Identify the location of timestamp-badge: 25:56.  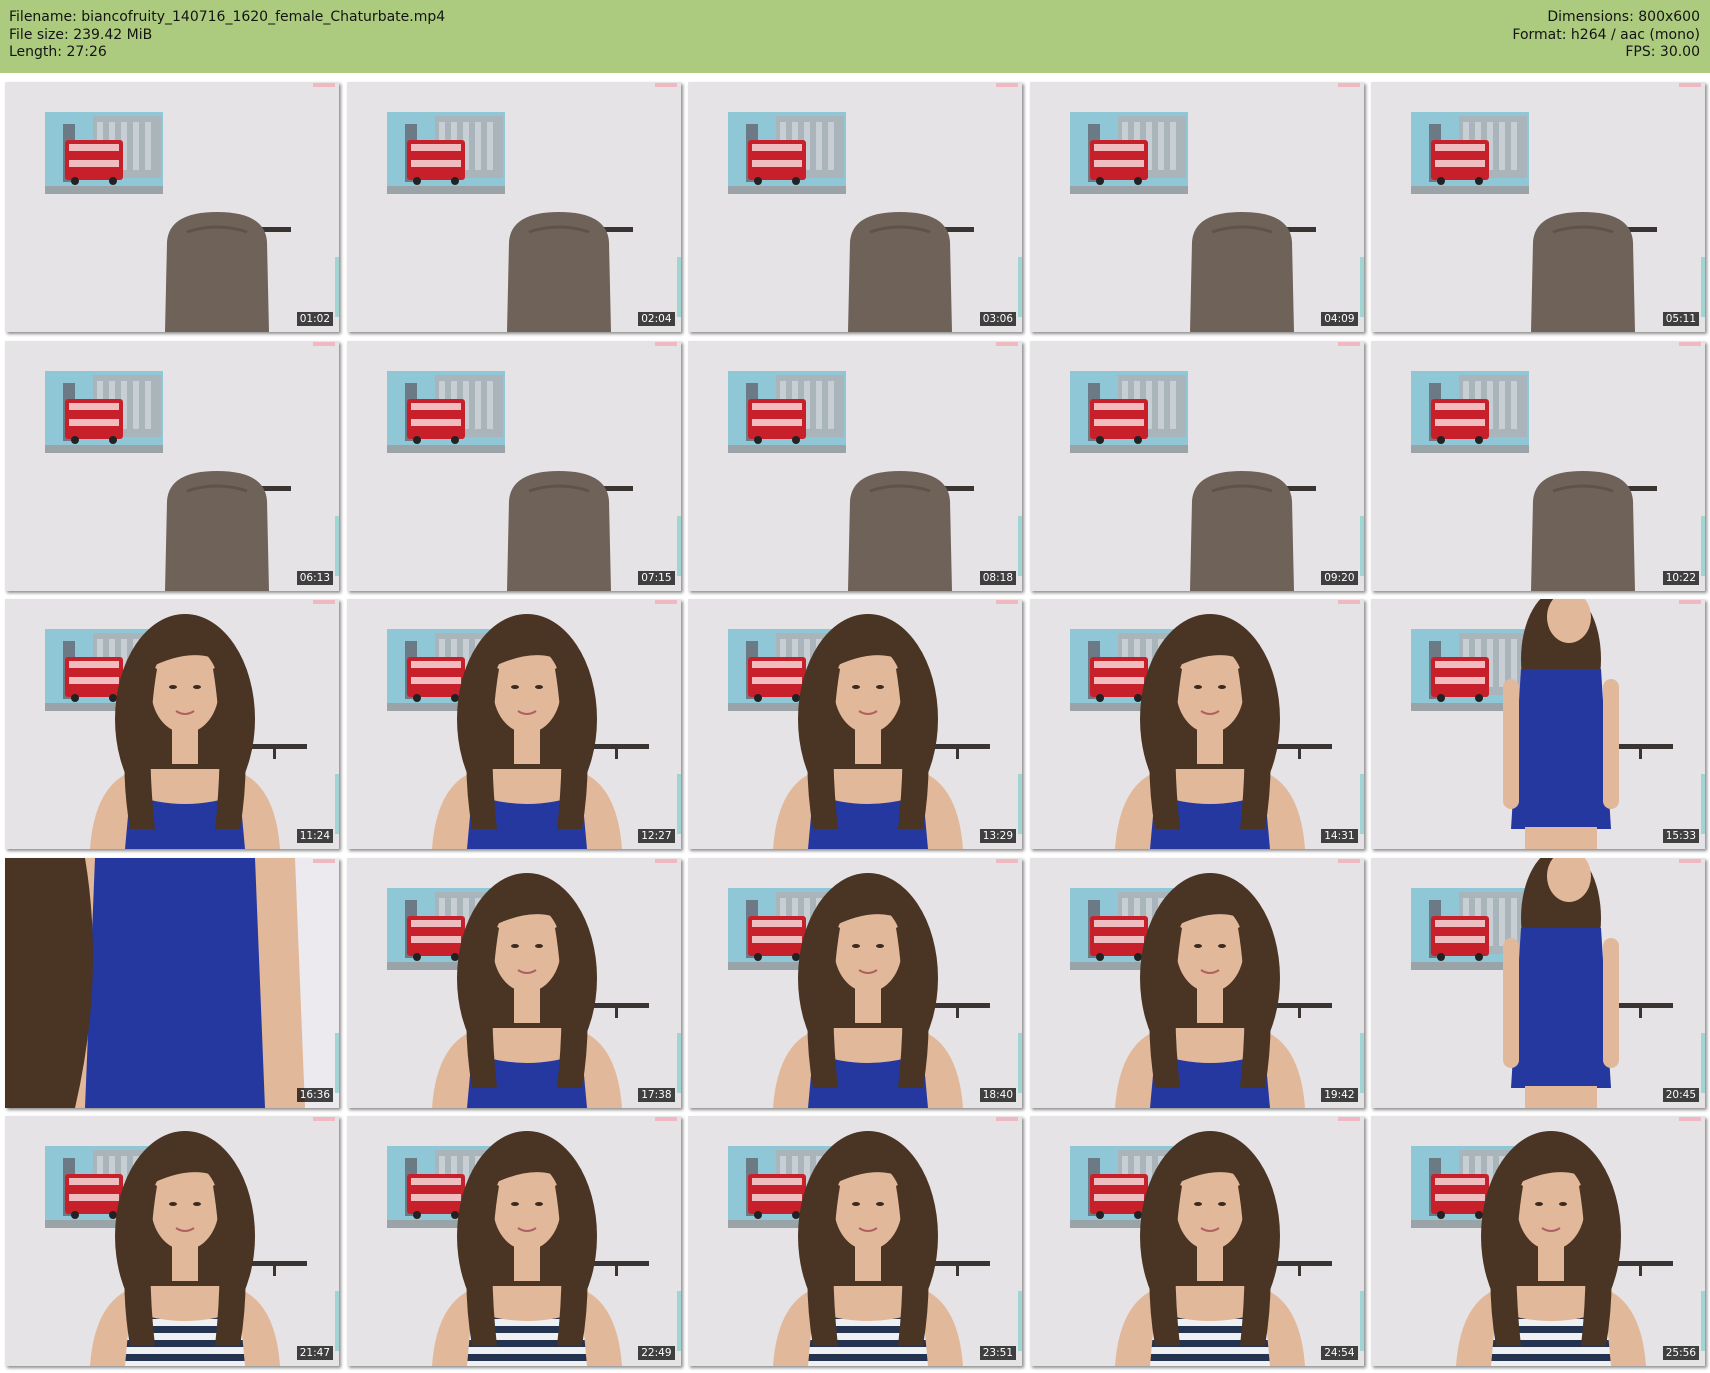
(1680, 1353).